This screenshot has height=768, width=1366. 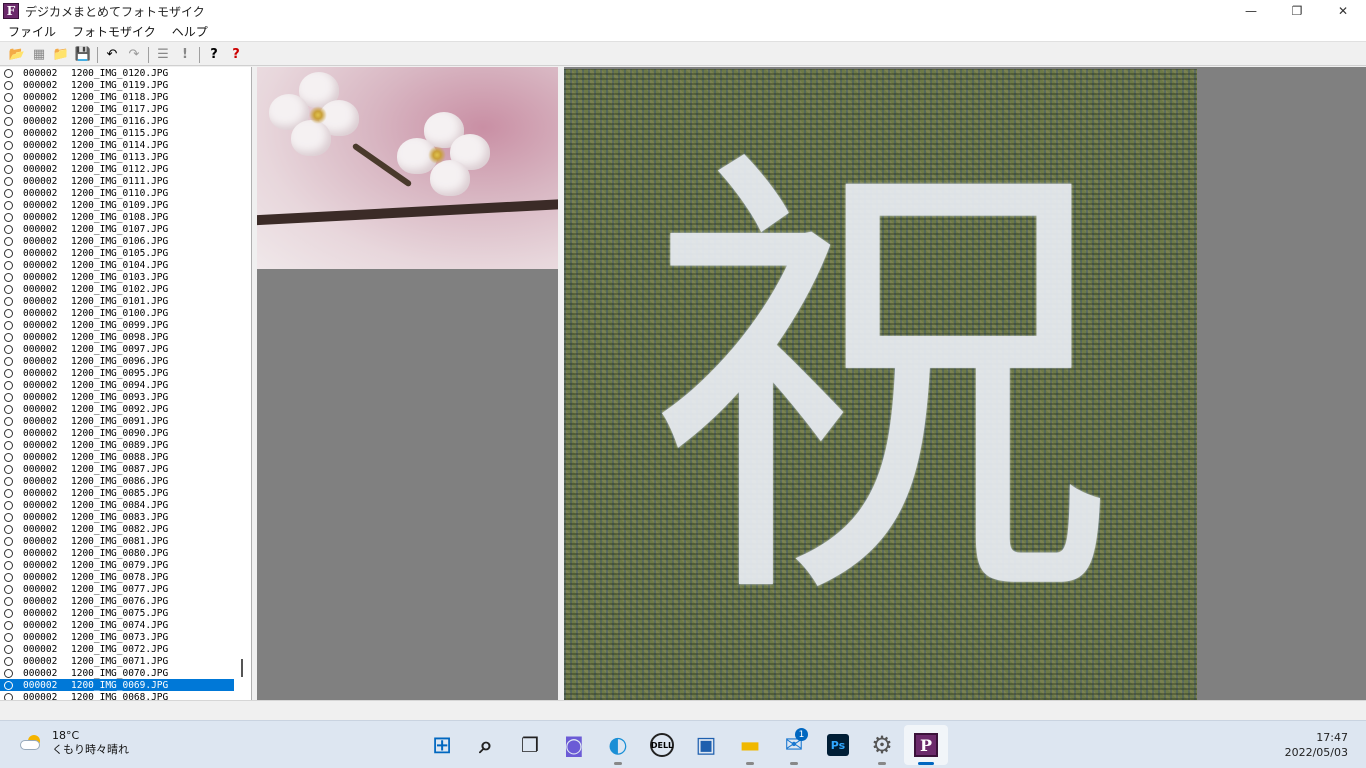 What do you see at coordinates (125, 541) in the screenshot?
I see `file-list-item: 000002 1200_IMG_0081.JPG` at bounding box center [125, 541].